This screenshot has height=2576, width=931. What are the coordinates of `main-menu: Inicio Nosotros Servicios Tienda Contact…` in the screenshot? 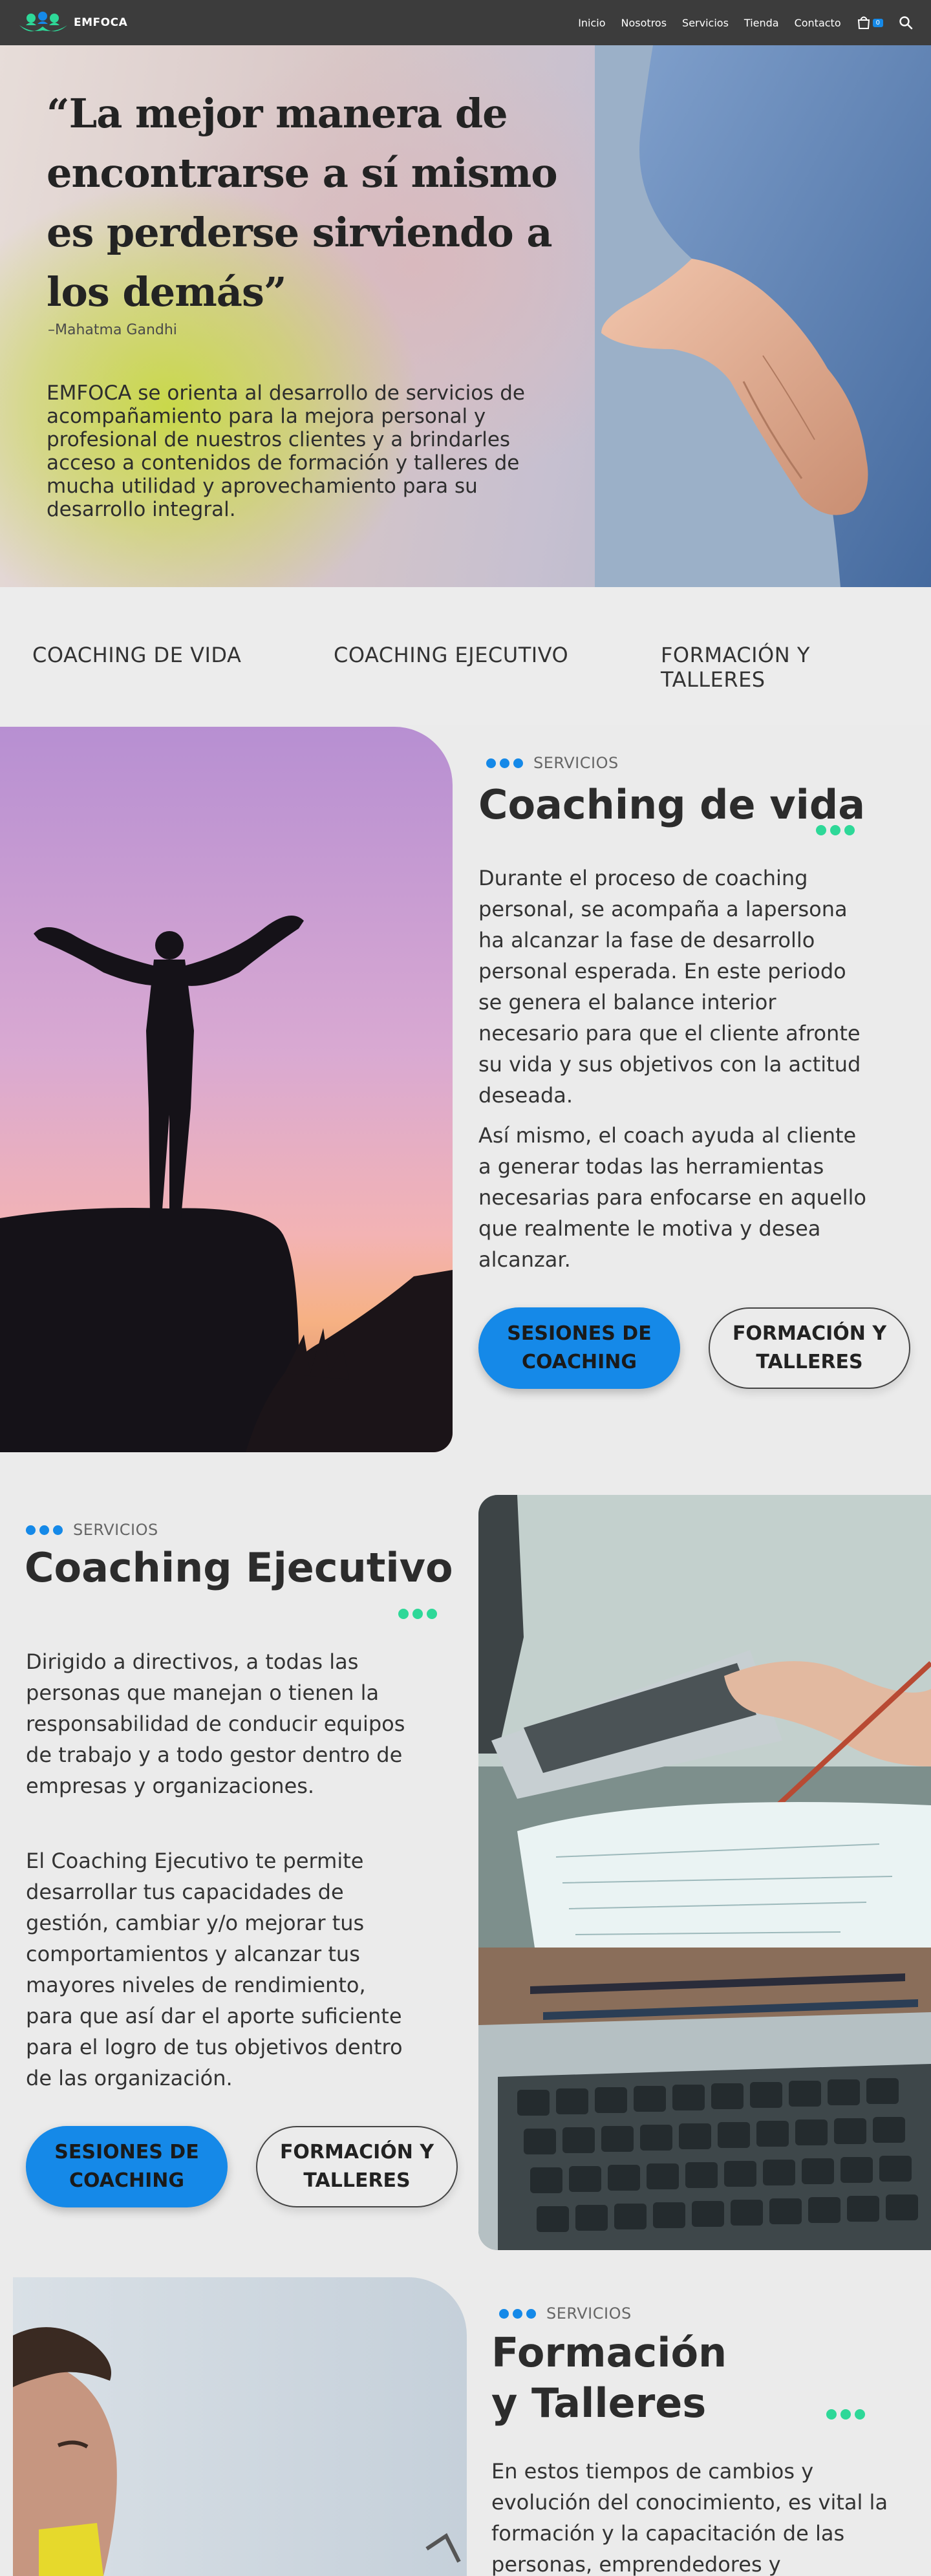 It's located at (746, 23).